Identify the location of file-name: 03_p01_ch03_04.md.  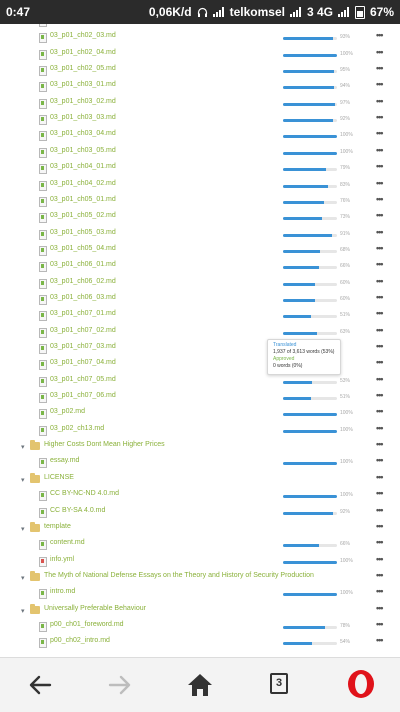
(83, 133).